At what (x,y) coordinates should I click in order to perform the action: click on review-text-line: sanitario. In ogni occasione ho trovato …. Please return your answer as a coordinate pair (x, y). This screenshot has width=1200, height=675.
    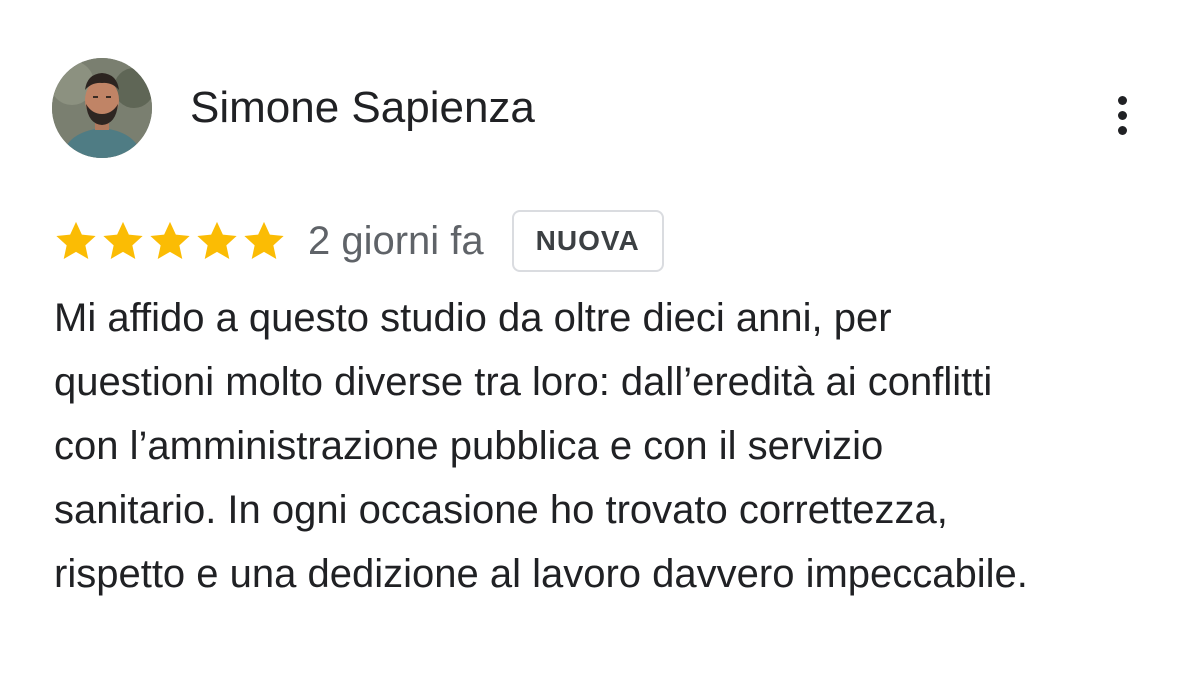
    Looking at the image, I should click on (501, 510).